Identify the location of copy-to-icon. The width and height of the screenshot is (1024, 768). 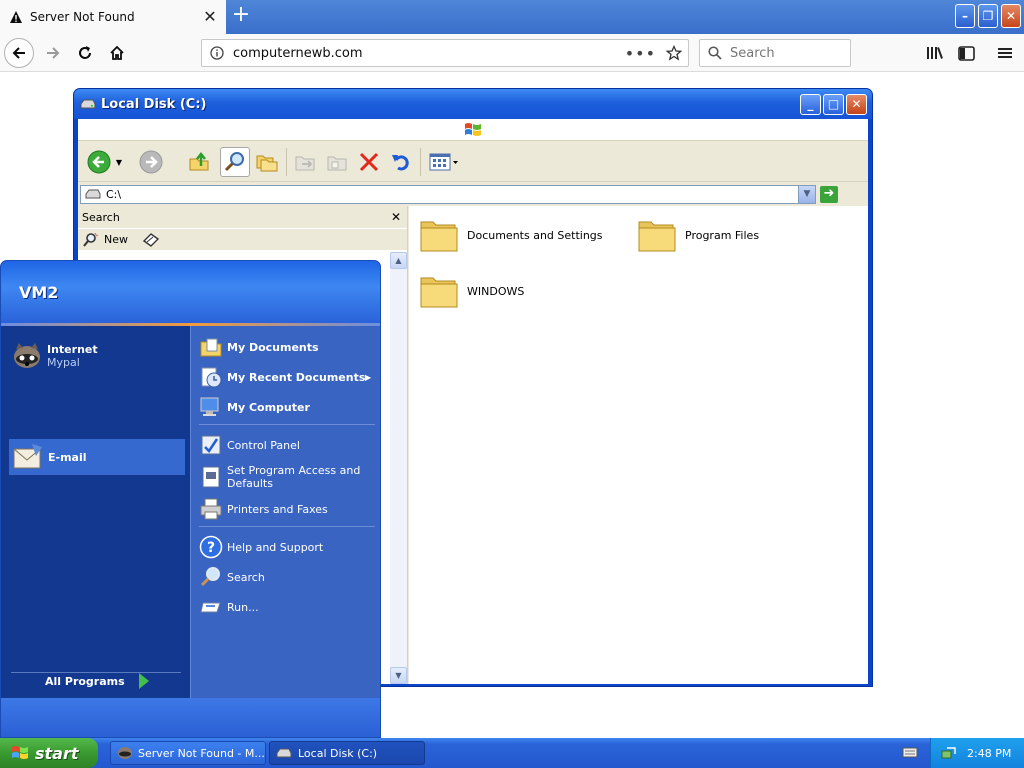
(337, 163).